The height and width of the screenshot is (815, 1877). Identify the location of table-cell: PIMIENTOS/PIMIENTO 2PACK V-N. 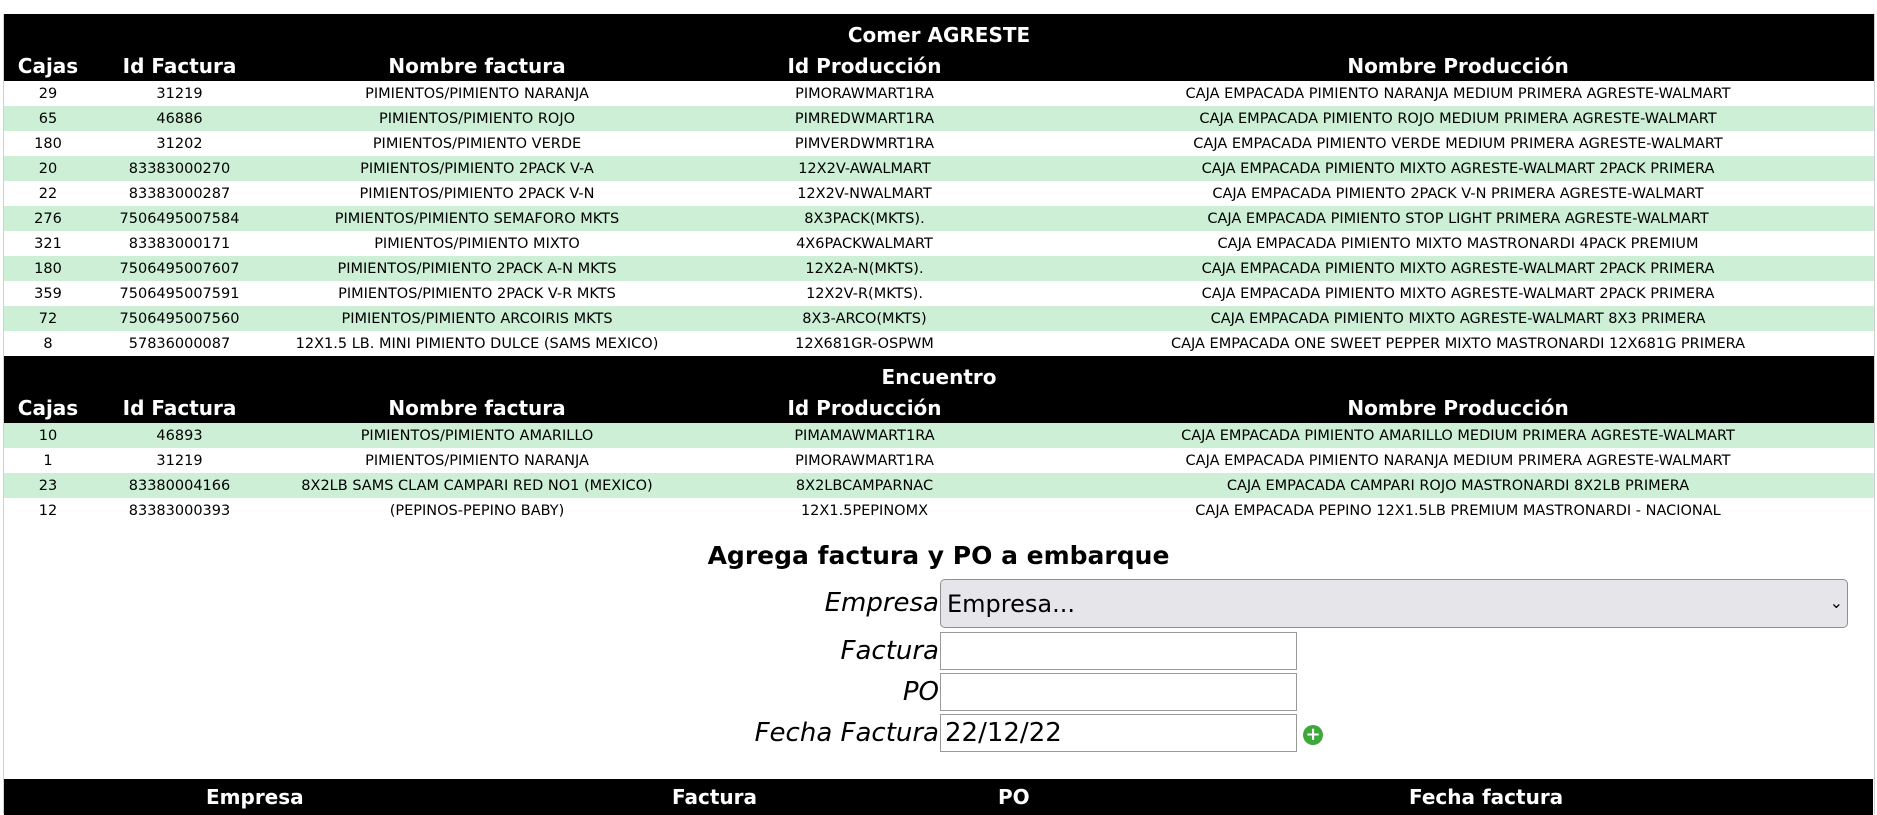
(477, 193).